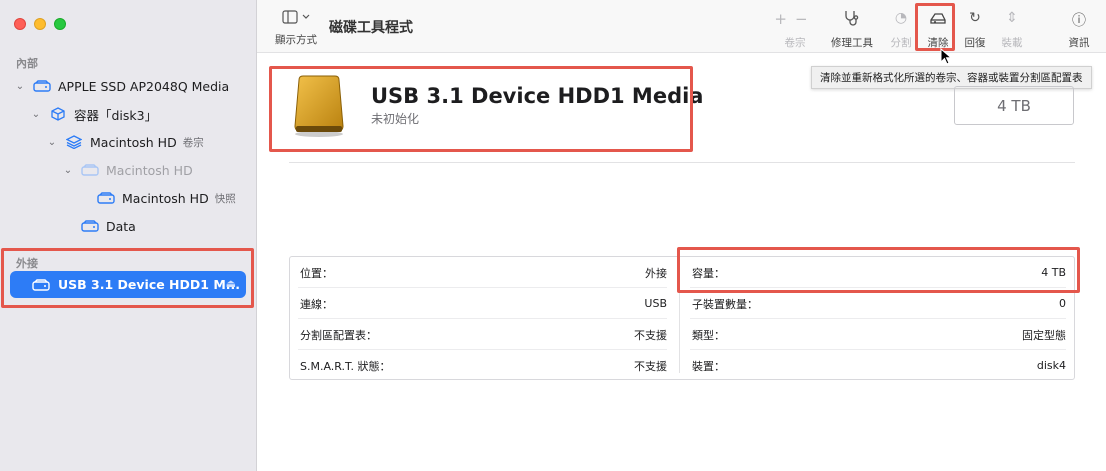  What do you see at coordinates (193, 142) in the screenshot?
I see `sidebar-item-suffix: 卷宗` at bounding box center [193, 142].